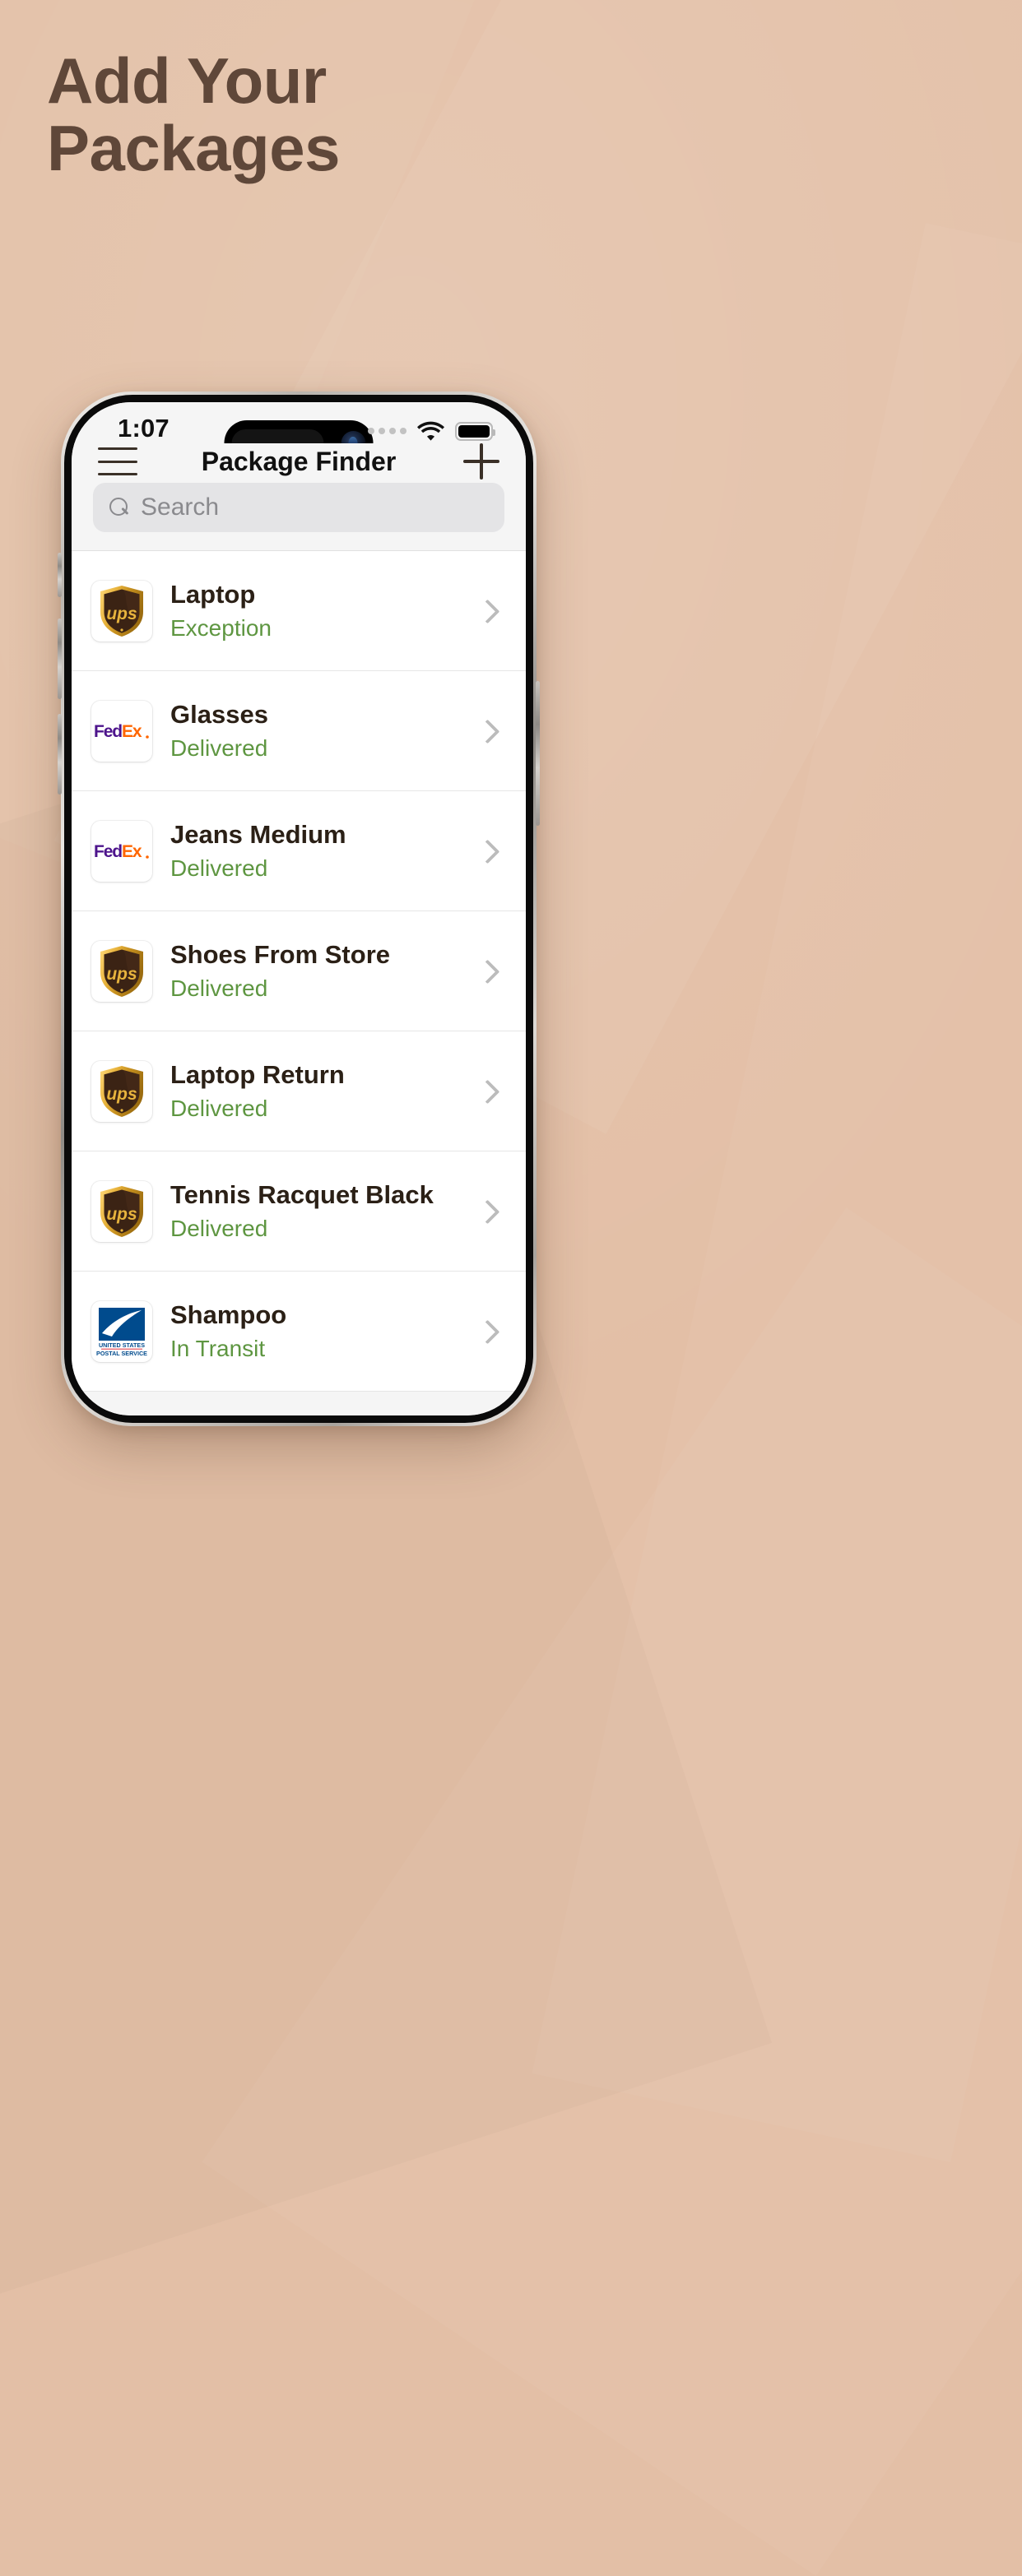 The image size is (1022, 2576). What do you see at coordinates (387, 431) in the screenshot?
I see `cellular-dots-icon` at bounding box center [387, 431].